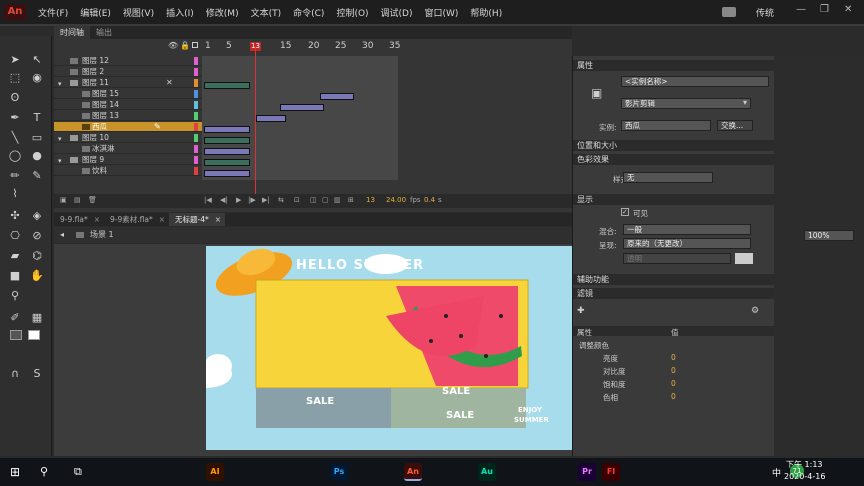  Describe the element at coordinates (300, 118) in the screenshot. I see `frame-grid` at that location.